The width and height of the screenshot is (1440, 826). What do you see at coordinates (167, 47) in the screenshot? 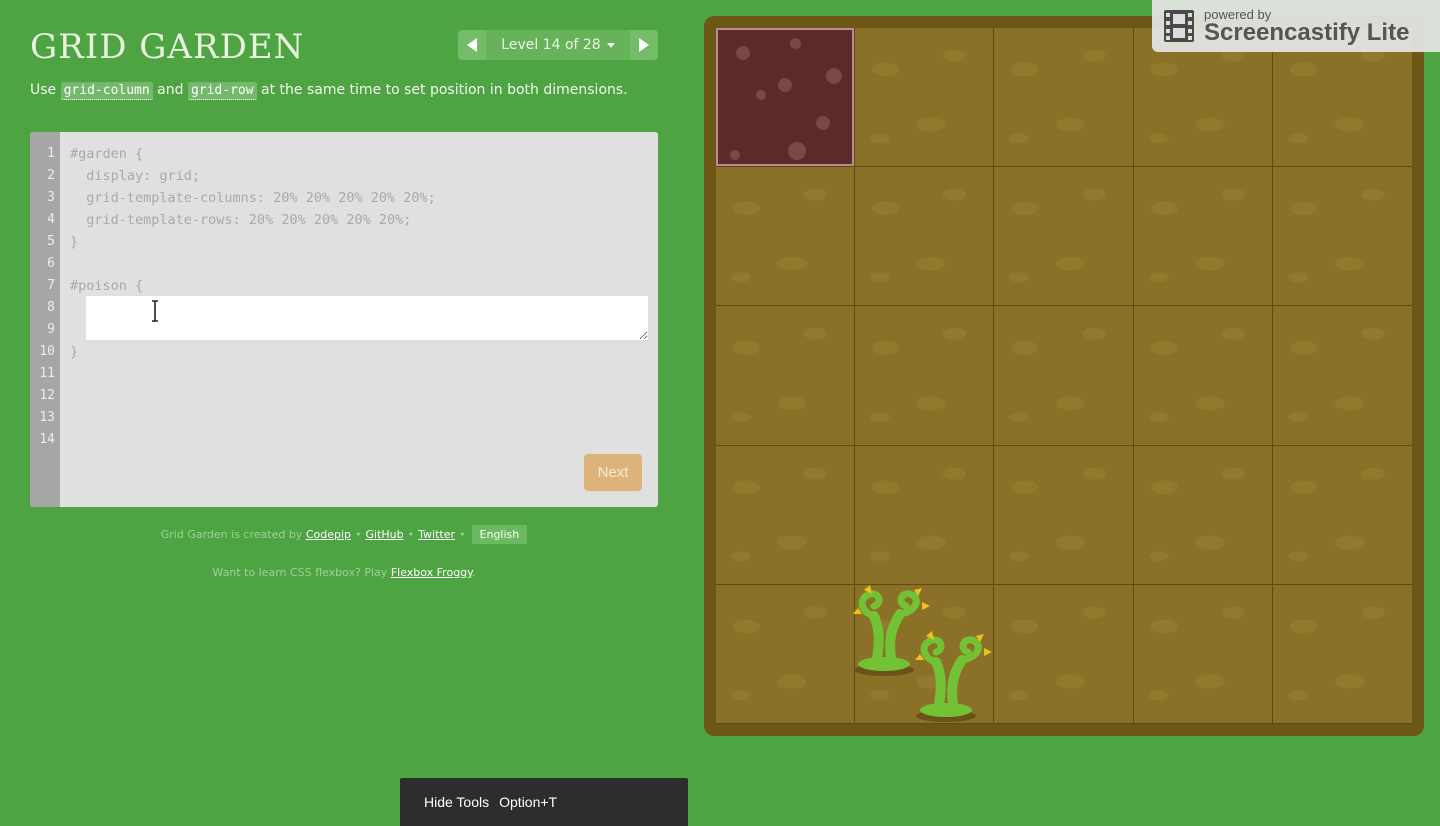
I see `page-title: Grid Garden` at bounding box center [167, 47].